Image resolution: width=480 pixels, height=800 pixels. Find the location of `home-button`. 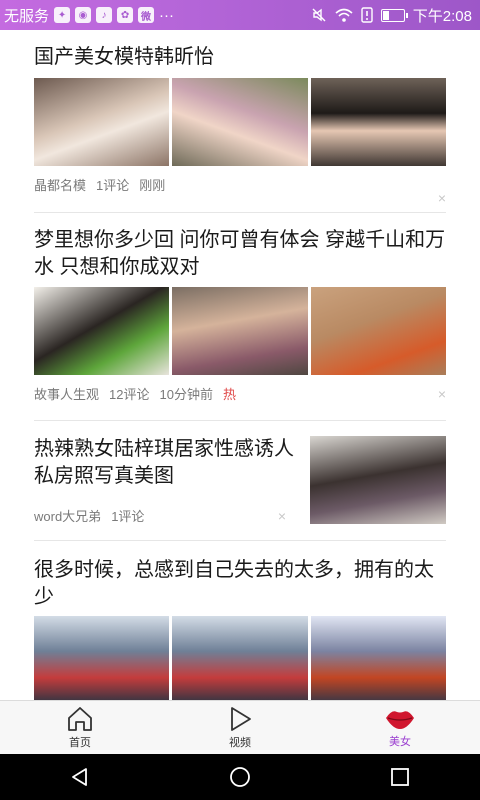

home-button is located at coordinates (240, 777).